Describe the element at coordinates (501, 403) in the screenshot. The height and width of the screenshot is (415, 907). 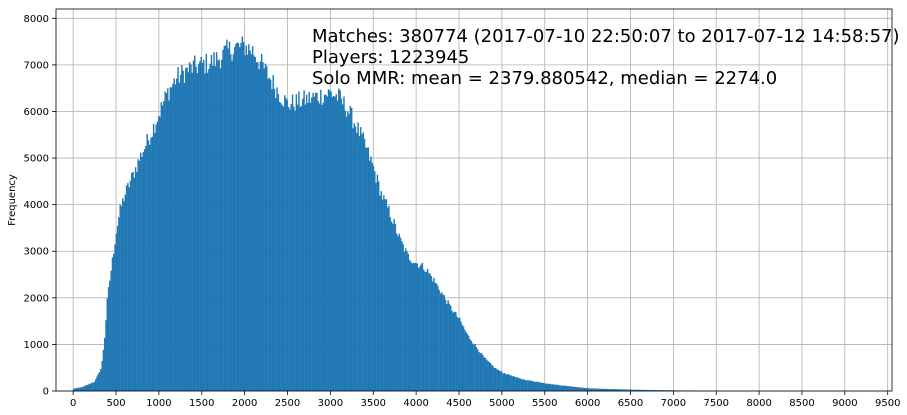
I see `x-tick-label: 5000` at that location.